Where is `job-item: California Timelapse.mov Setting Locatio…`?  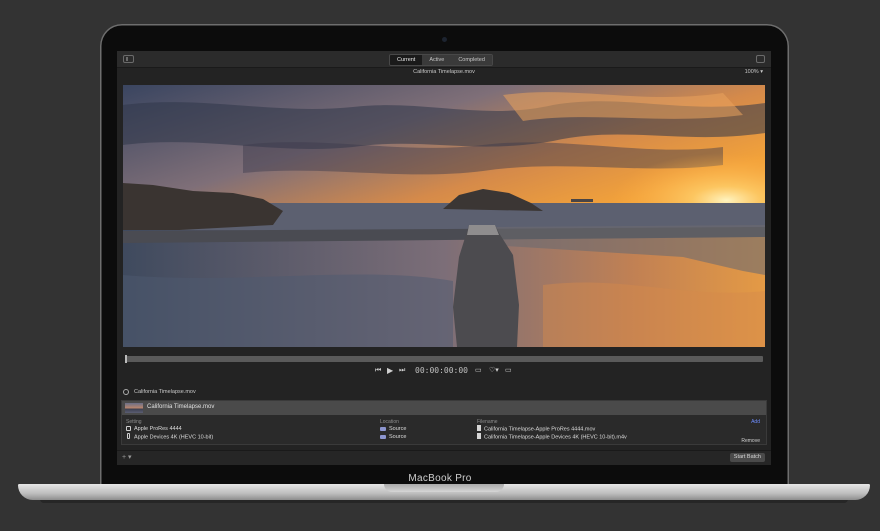
job-item: California Timelapse.mov Setting Locatio… is located at coordinates (444, 422).